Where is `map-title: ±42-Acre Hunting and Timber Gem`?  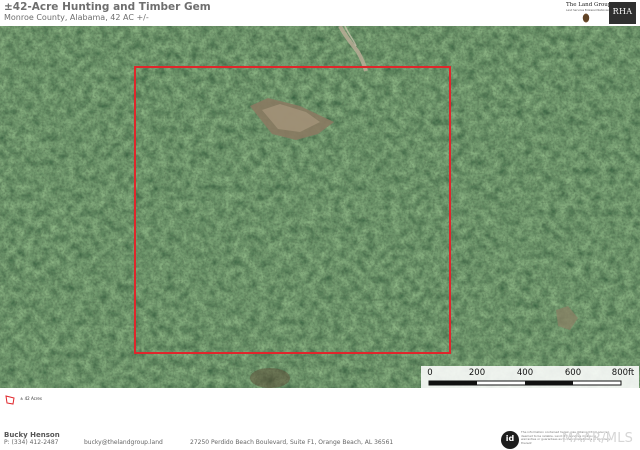
map-title: ±42-Acre Hunting and Timber Gem is located at coordinates (107, 7).